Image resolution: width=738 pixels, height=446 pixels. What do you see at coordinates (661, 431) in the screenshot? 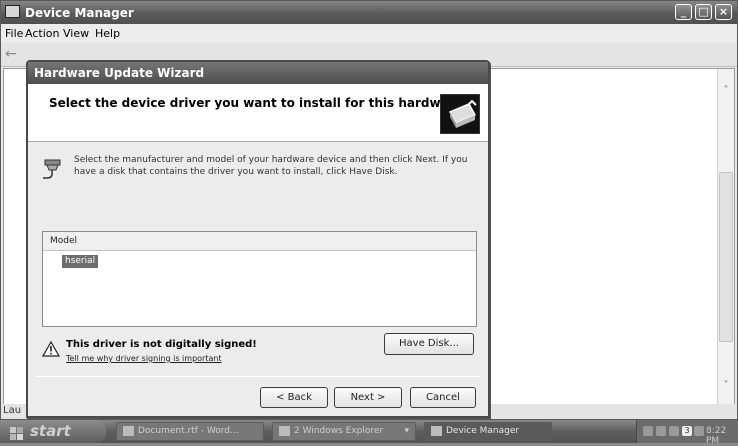
I see `volume-icon` at bounding box center [661, 431].